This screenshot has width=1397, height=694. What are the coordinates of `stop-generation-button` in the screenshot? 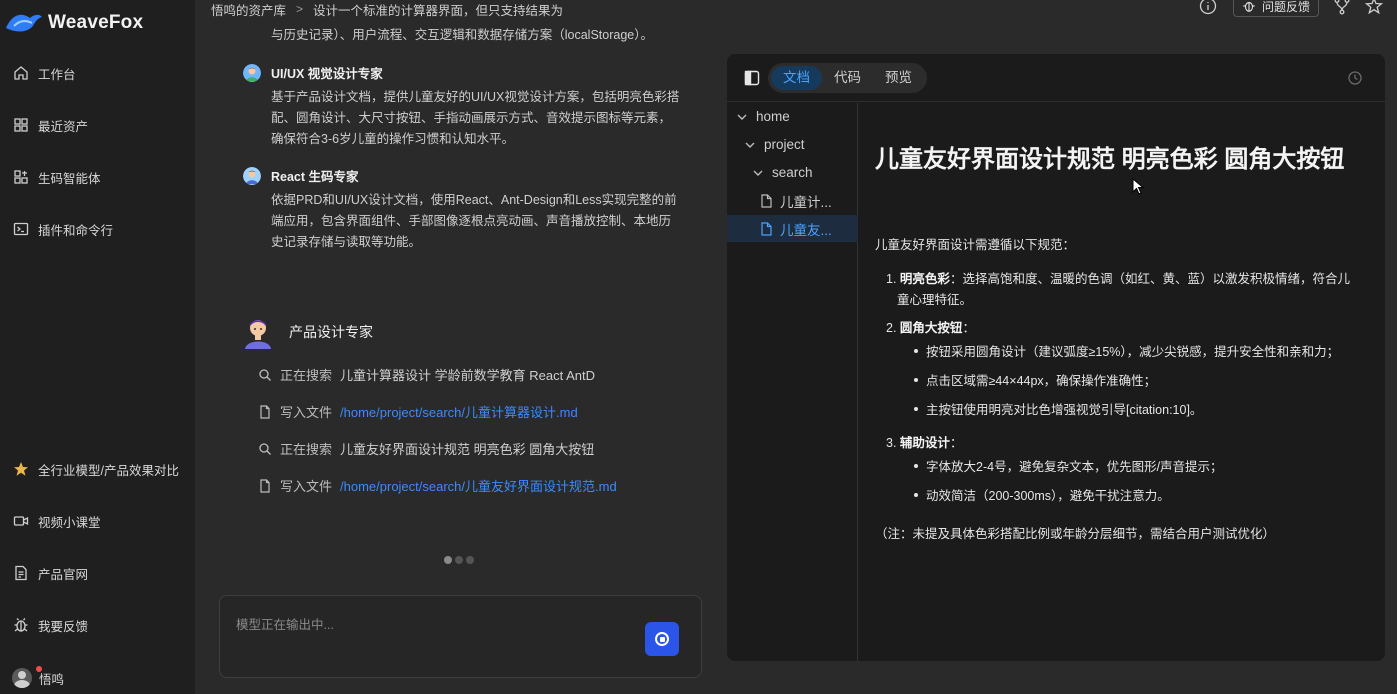 It's located at (662, 639).